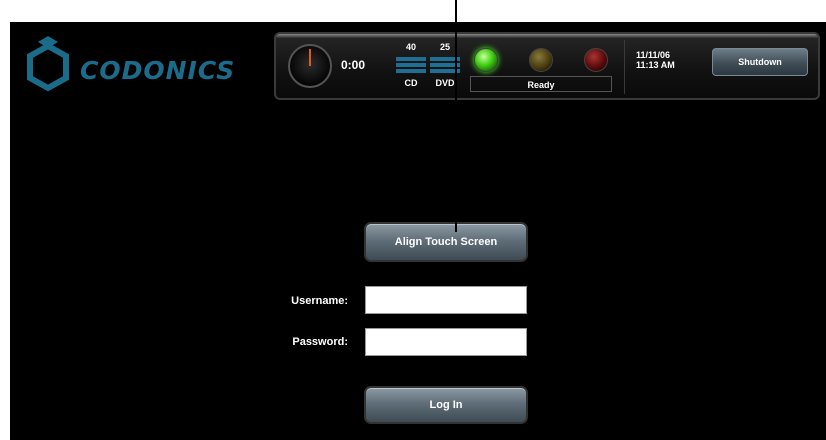  Describe the element at coordinates (410, 47) in the screenshot. I see `cd-count: 40` at that location.